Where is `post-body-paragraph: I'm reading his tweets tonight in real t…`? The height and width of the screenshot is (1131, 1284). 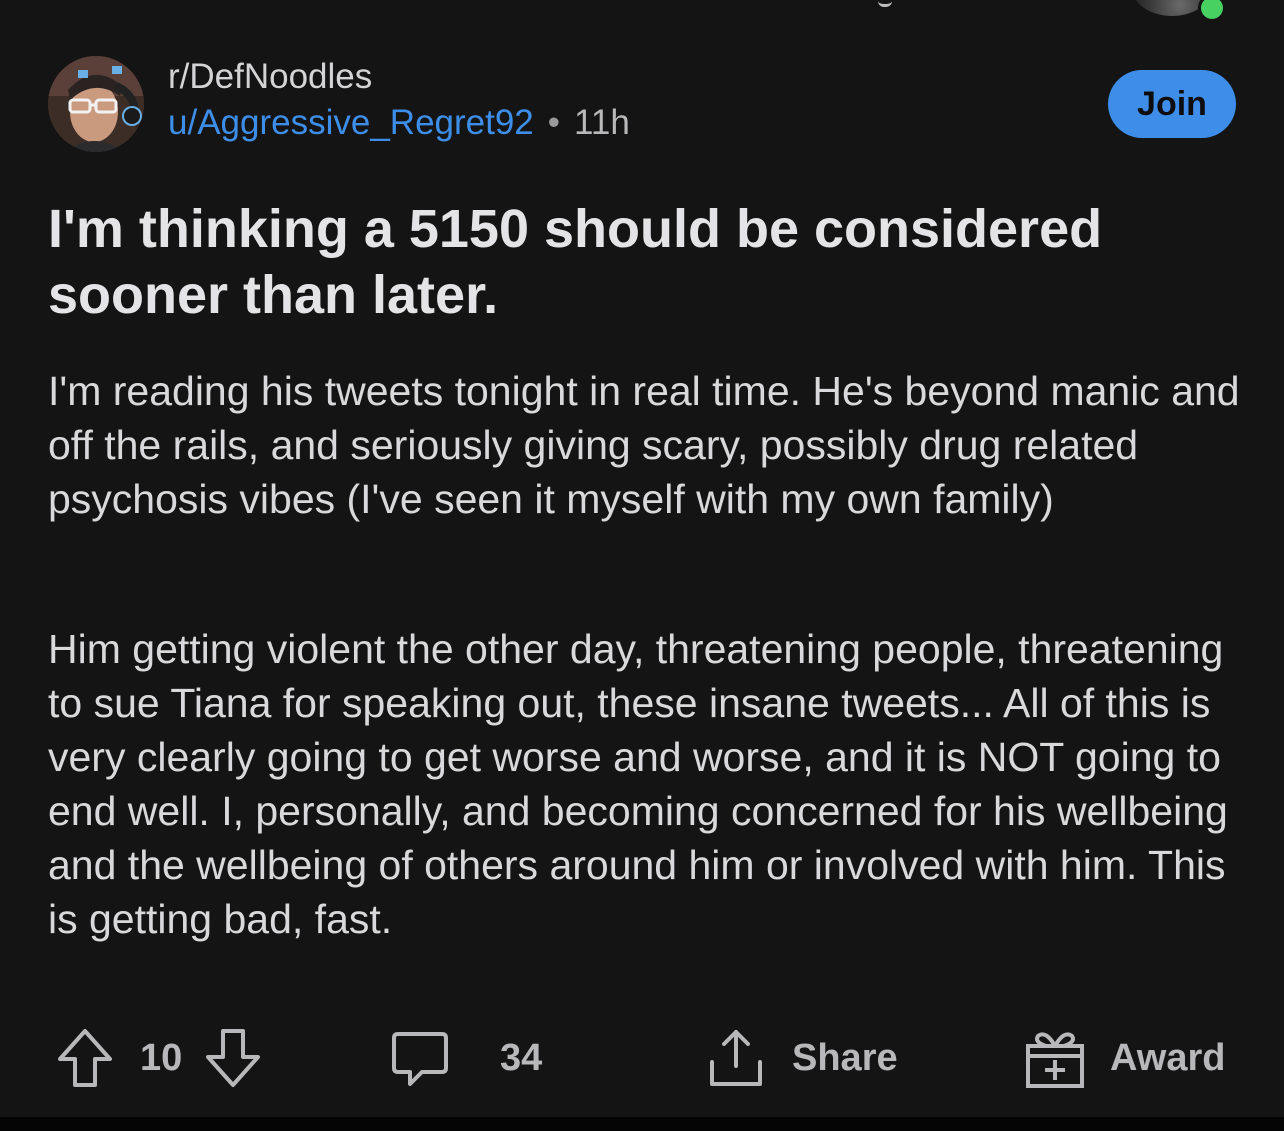 post-body-paragraph: I'm reading his tweets tonight in real t… is located at coordinates (644, 445).